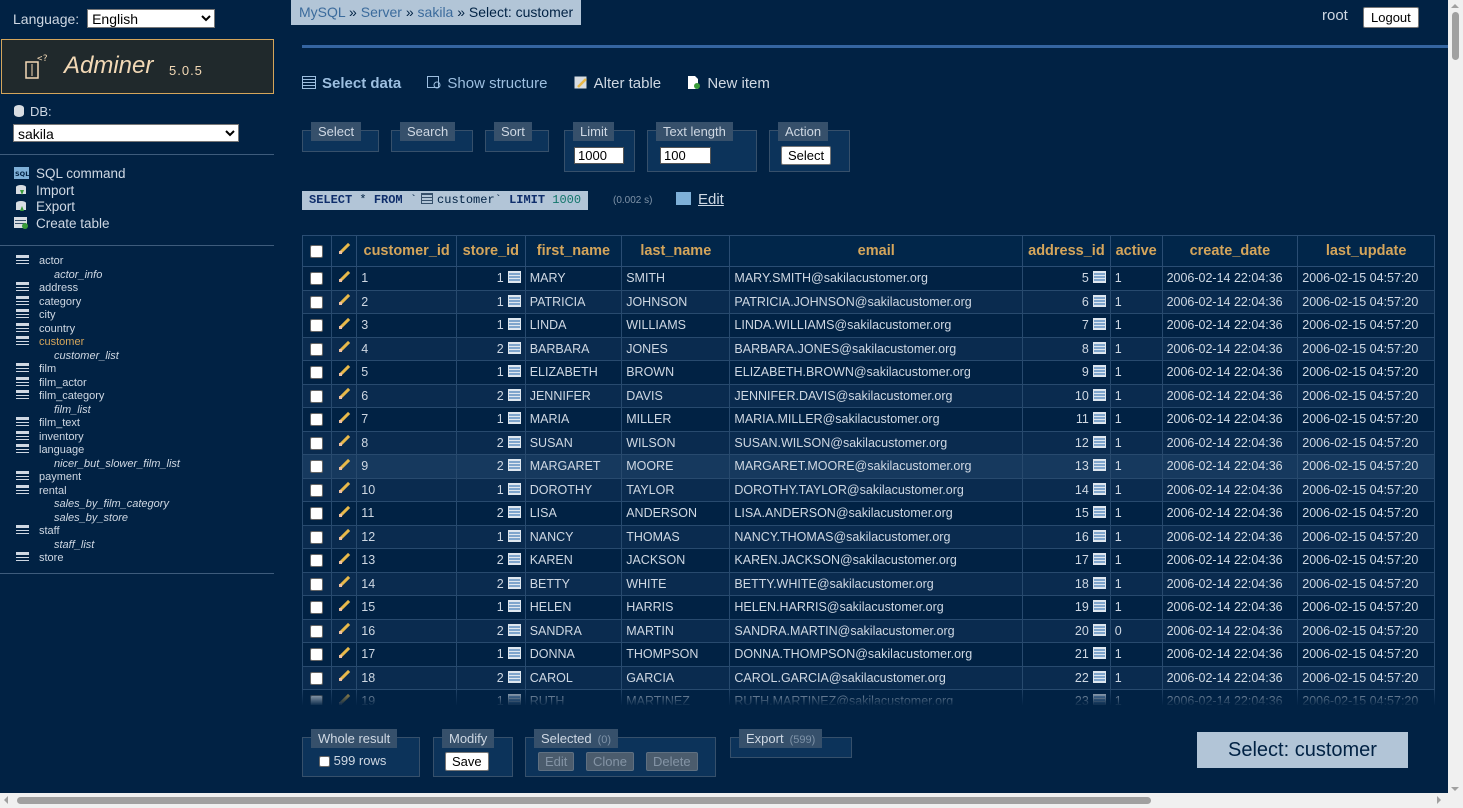 This screenshot has width=1463, height=808. I want to click on cell-customer-id: 6, so click(406, 395).